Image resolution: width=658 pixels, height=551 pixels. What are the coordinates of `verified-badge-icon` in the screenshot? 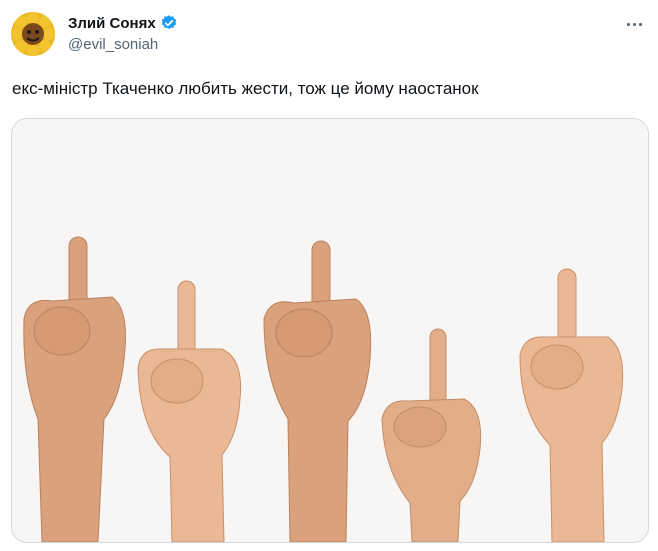 It's located at (169, 23).